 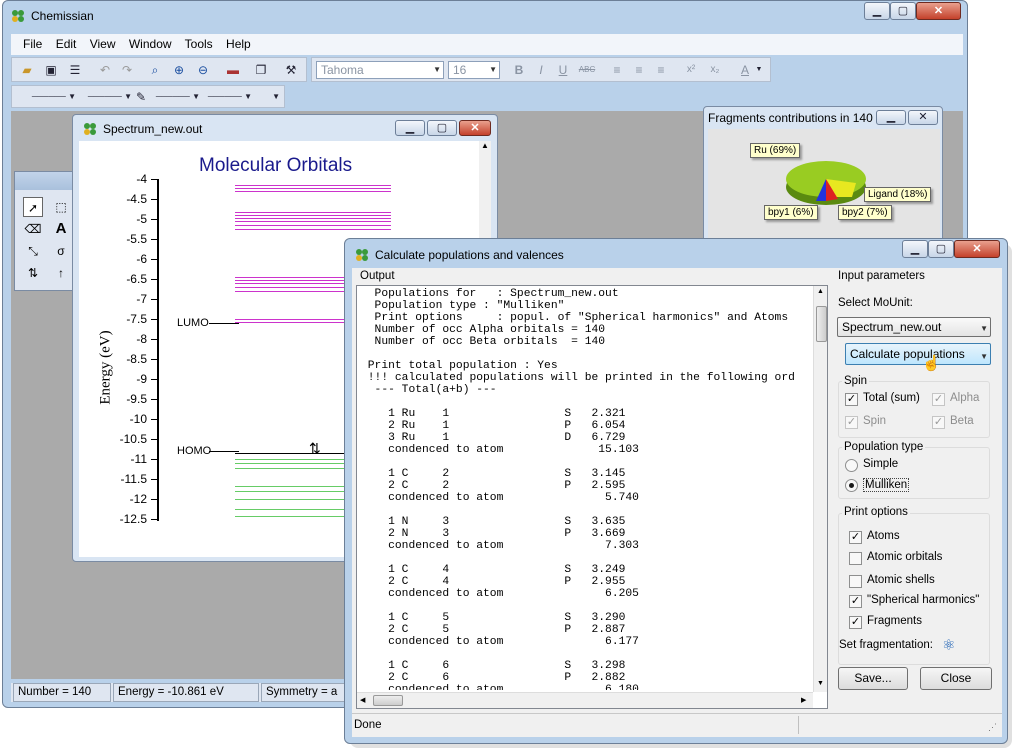 I want to click on underline-button: U, so click(x=563, y=70).